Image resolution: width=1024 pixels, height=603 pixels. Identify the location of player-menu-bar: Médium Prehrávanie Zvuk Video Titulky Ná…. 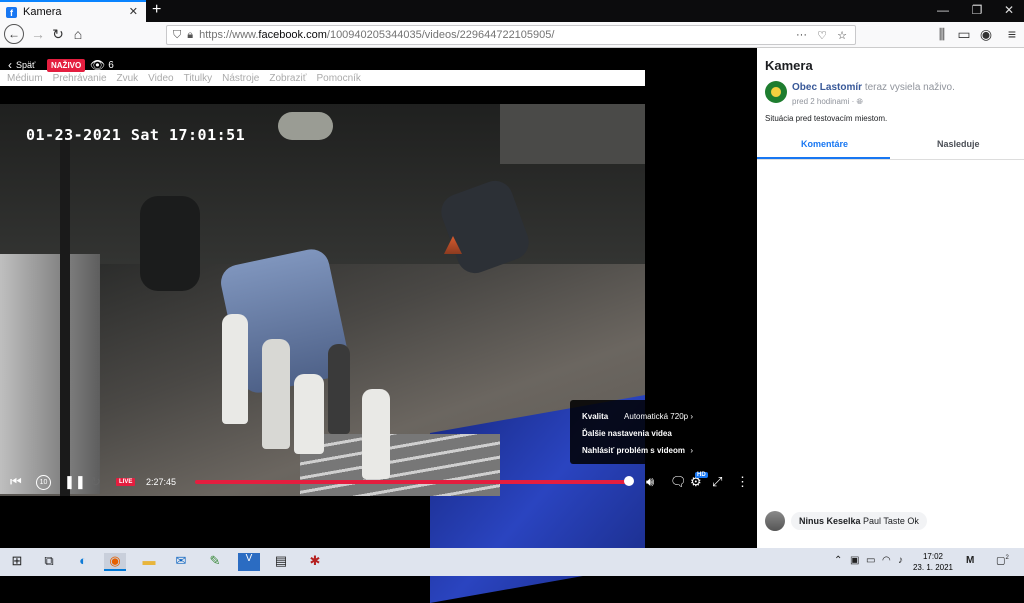
(322, 78).